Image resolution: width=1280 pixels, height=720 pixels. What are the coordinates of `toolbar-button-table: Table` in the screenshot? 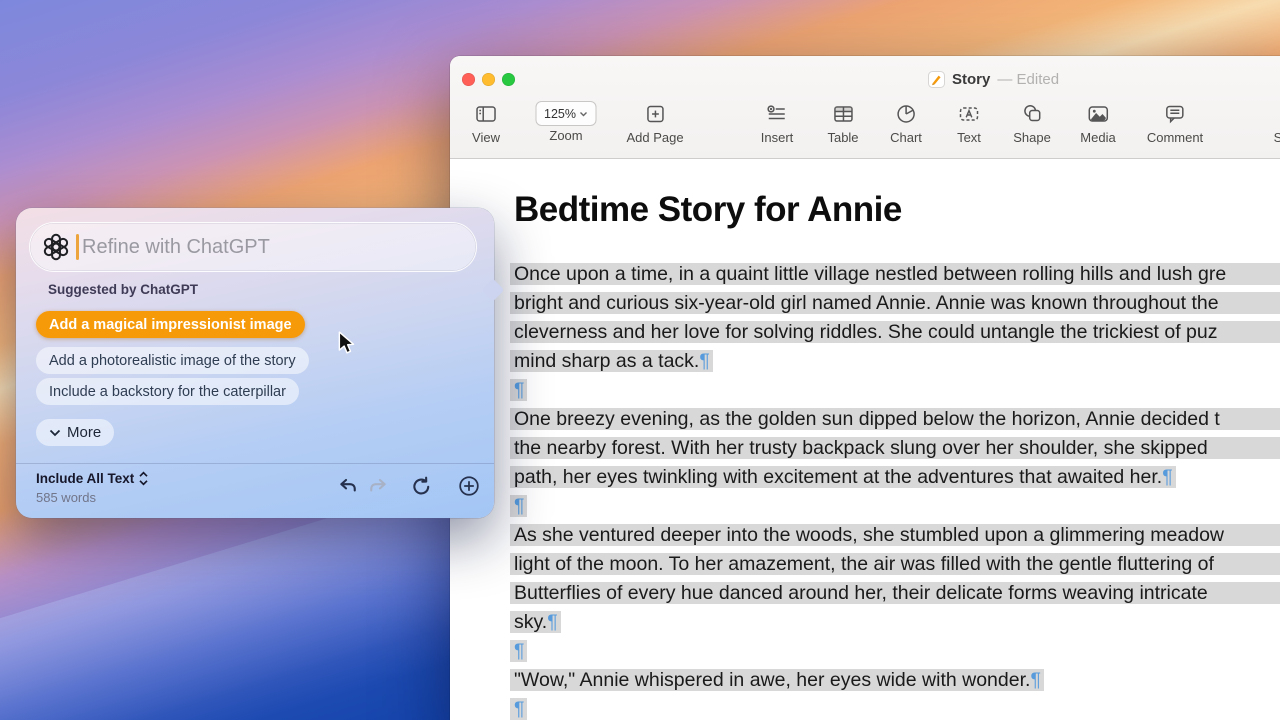 It's located at (843, 122).